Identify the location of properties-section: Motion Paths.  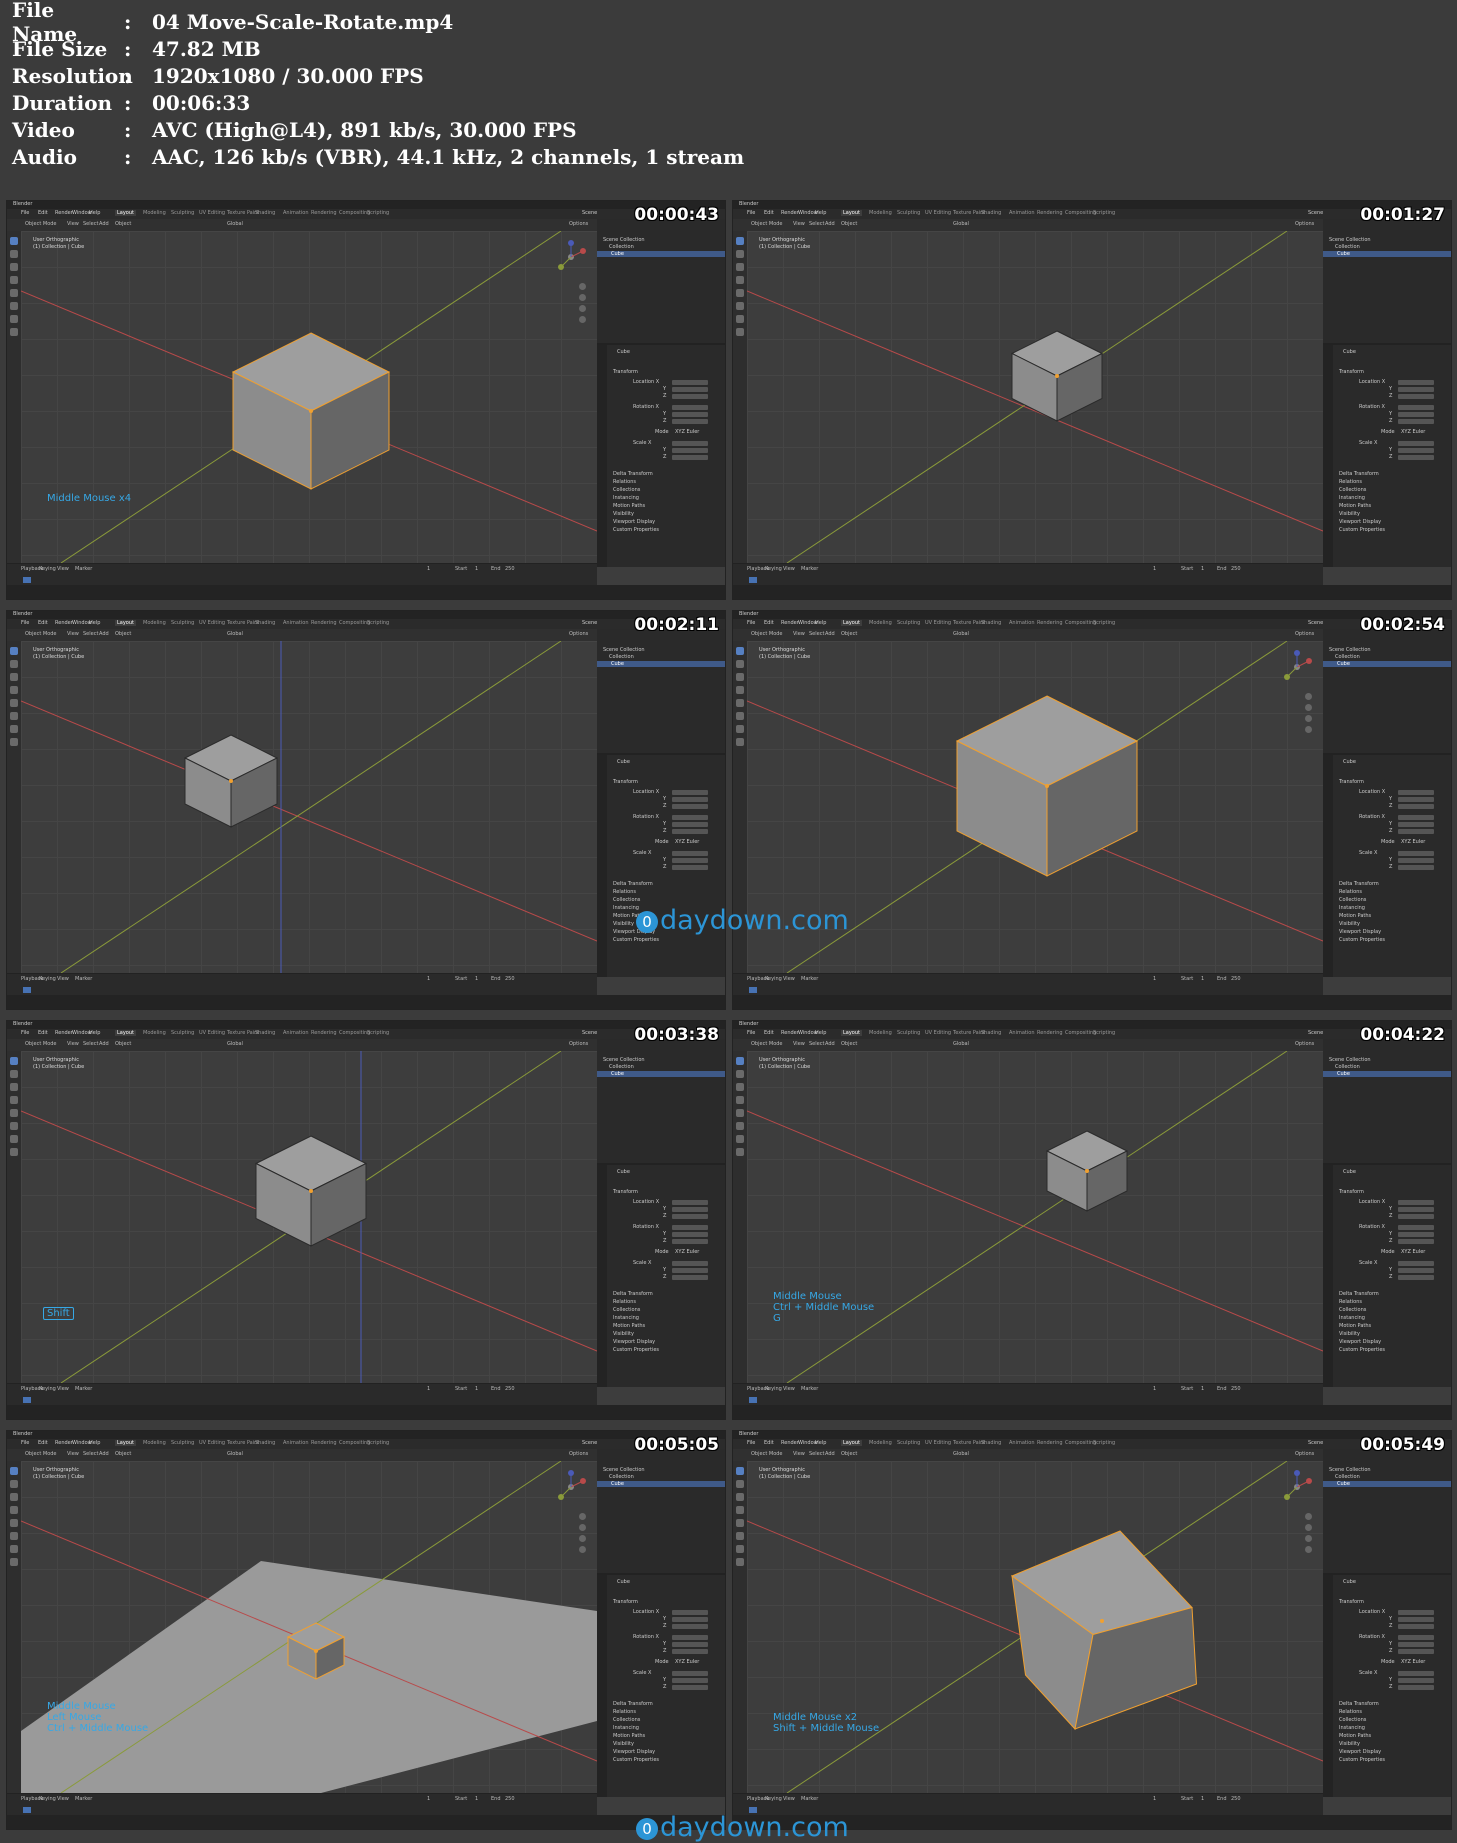
(629, 506).